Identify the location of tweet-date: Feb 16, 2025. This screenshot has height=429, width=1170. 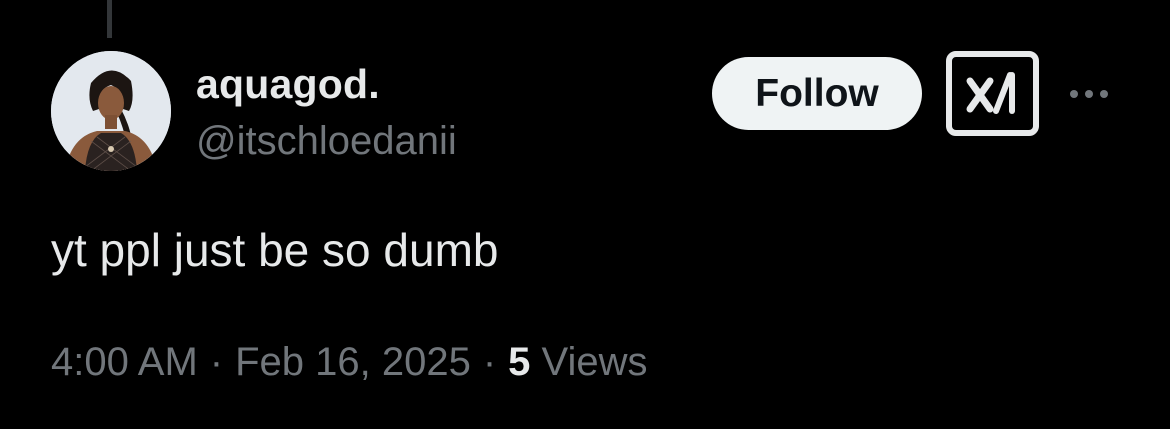
(353, 362).